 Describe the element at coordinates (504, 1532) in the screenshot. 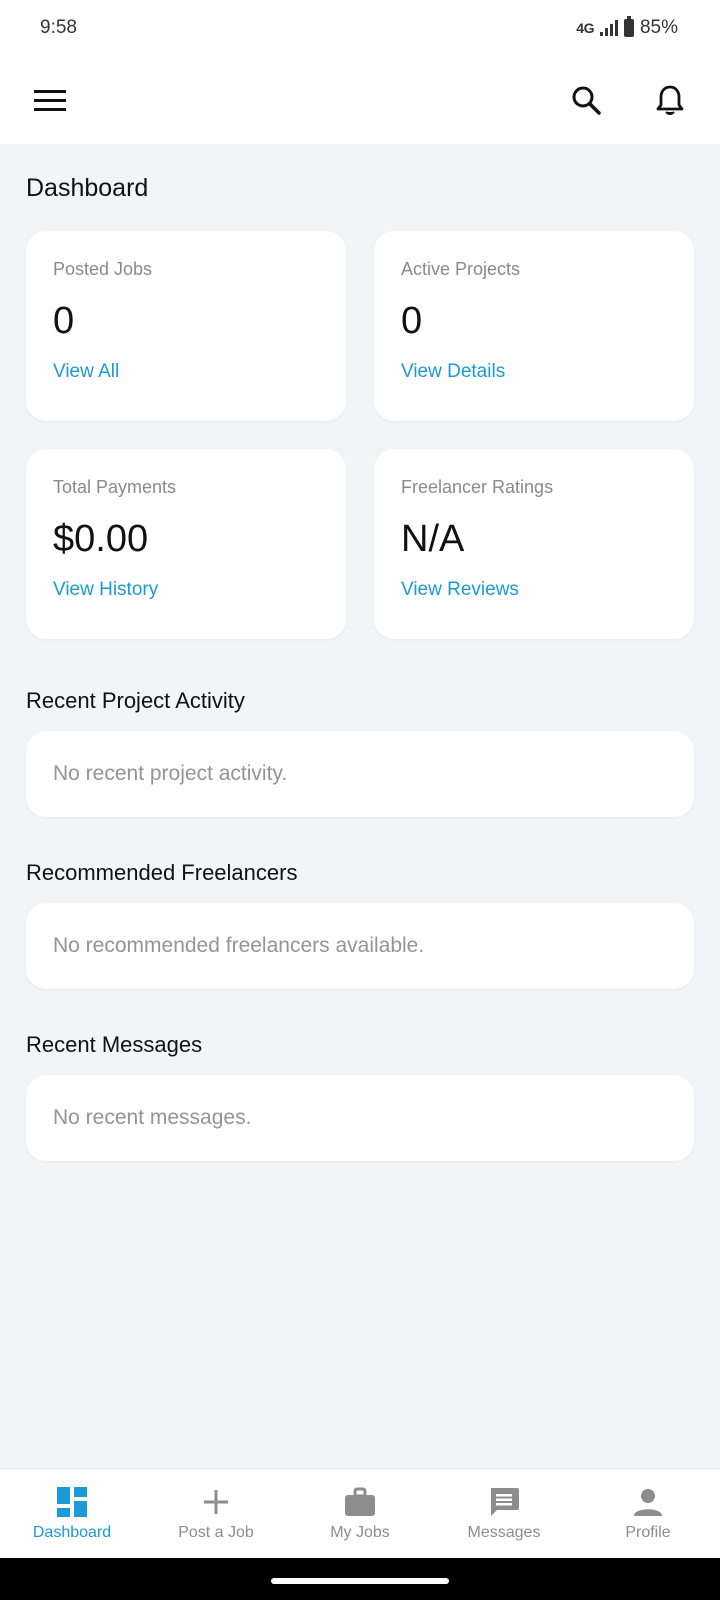

I see `nav-label: Messages` at that location.